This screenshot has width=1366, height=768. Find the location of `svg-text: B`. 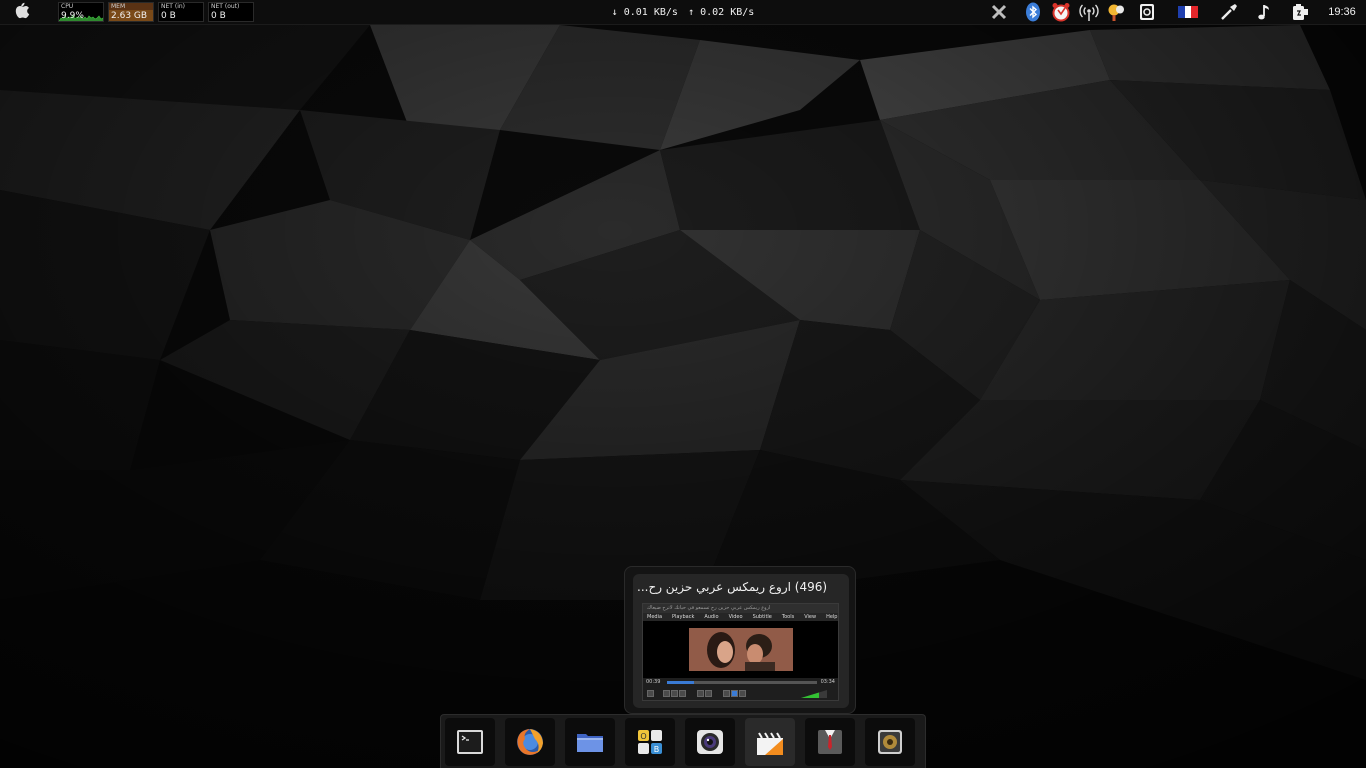

svg-text: B is located at coordinates (657, 749).